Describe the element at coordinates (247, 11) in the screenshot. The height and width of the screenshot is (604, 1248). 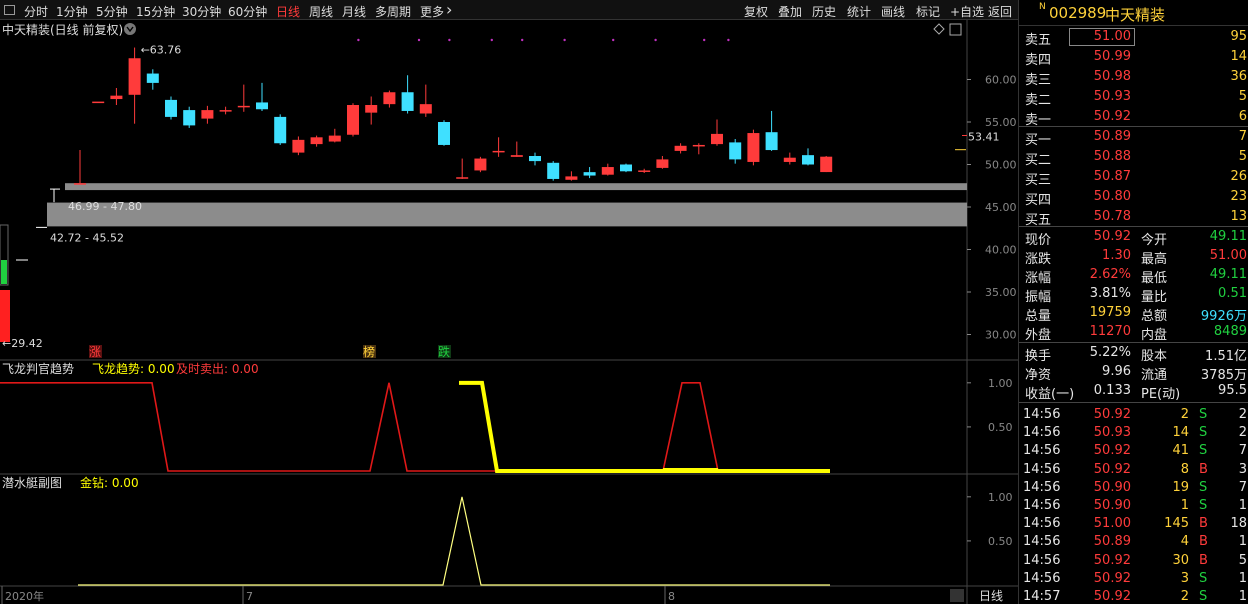
I see `toolbar-tab-5: 60分钟` at that location.